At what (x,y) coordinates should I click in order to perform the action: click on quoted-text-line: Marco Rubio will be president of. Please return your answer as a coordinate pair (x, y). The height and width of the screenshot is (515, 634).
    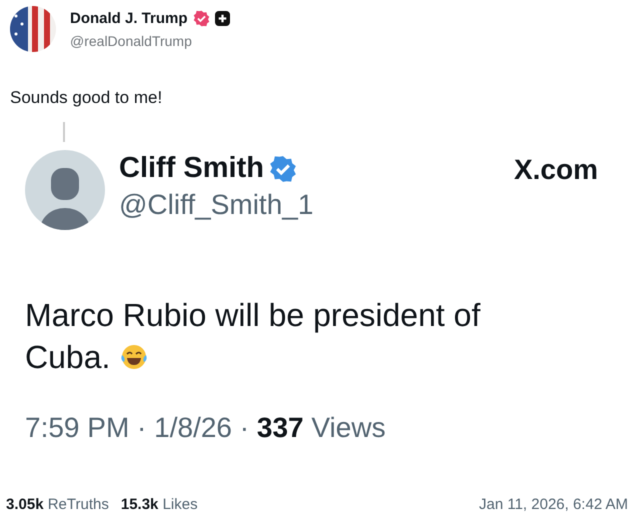
    Looking at the image, I should click on (252, 315).